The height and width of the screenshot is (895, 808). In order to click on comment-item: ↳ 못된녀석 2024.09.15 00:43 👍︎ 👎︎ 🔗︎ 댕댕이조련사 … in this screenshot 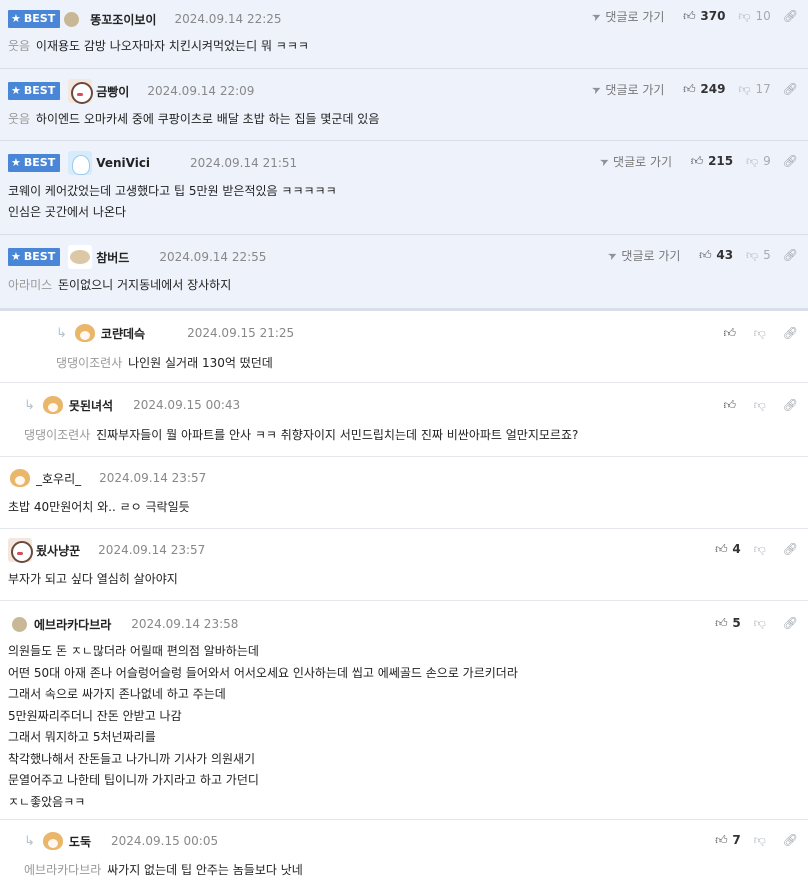, I will do `click(404, 420)`.